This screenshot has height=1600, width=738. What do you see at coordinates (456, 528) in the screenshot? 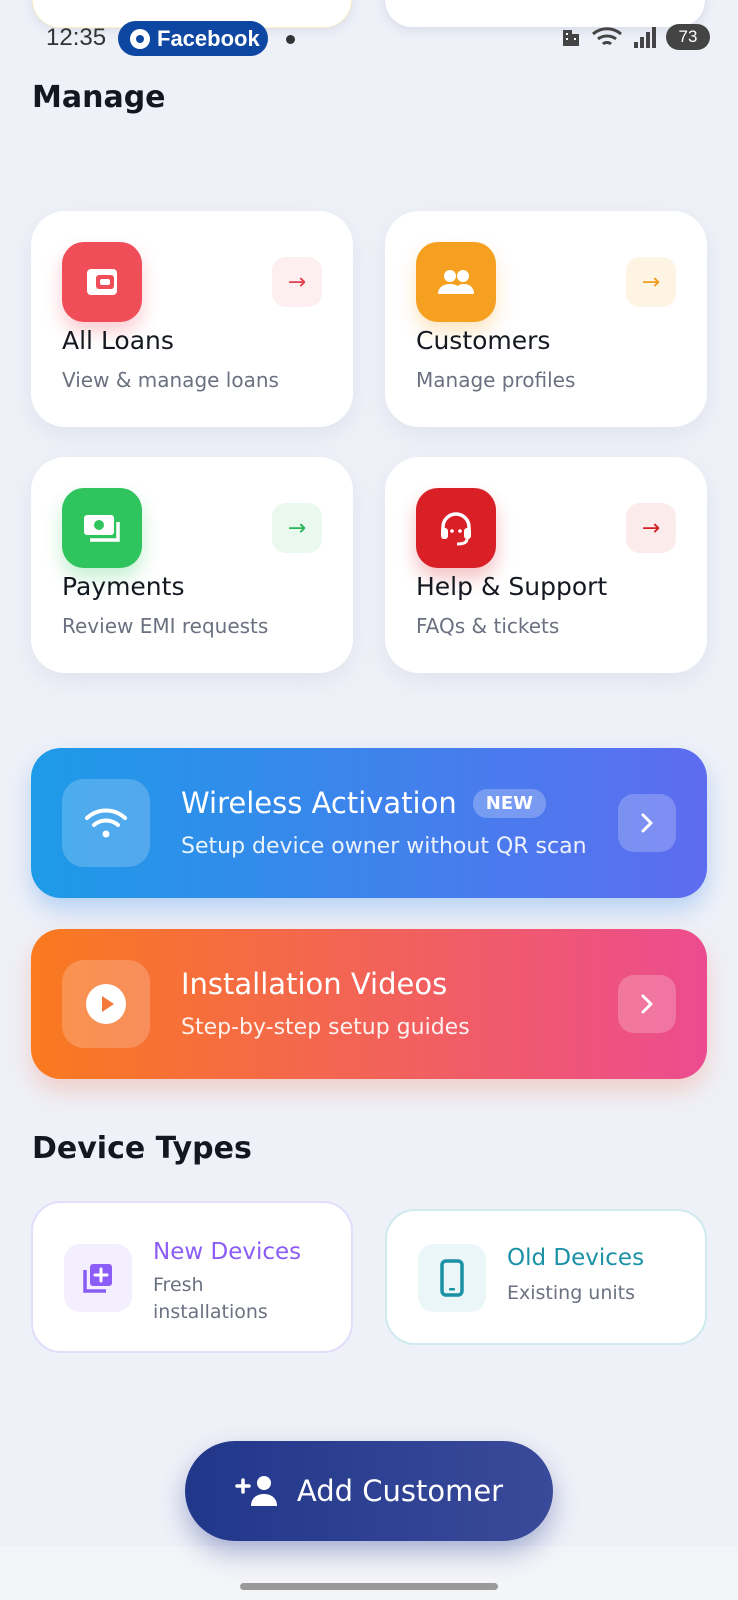
I see `headset-icon` at bounding box center [456, 528].